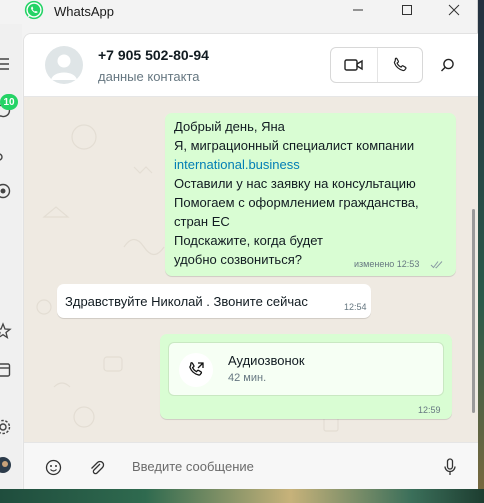  What do you see at coordinates (84, 11) in the screenshot?
I see `window-title: WhatsApp` at bounding box center [84, 11].